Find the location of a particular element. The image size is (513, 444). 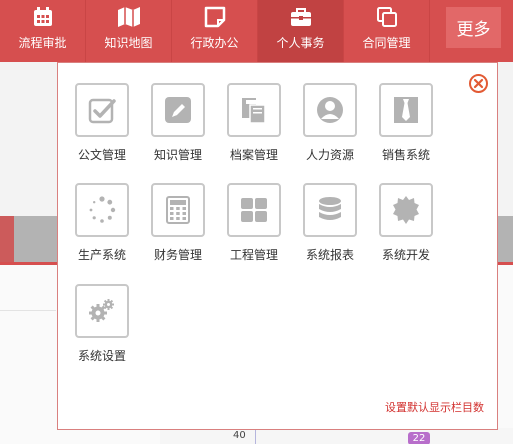

close-icon is located at coordinates (478, 83).